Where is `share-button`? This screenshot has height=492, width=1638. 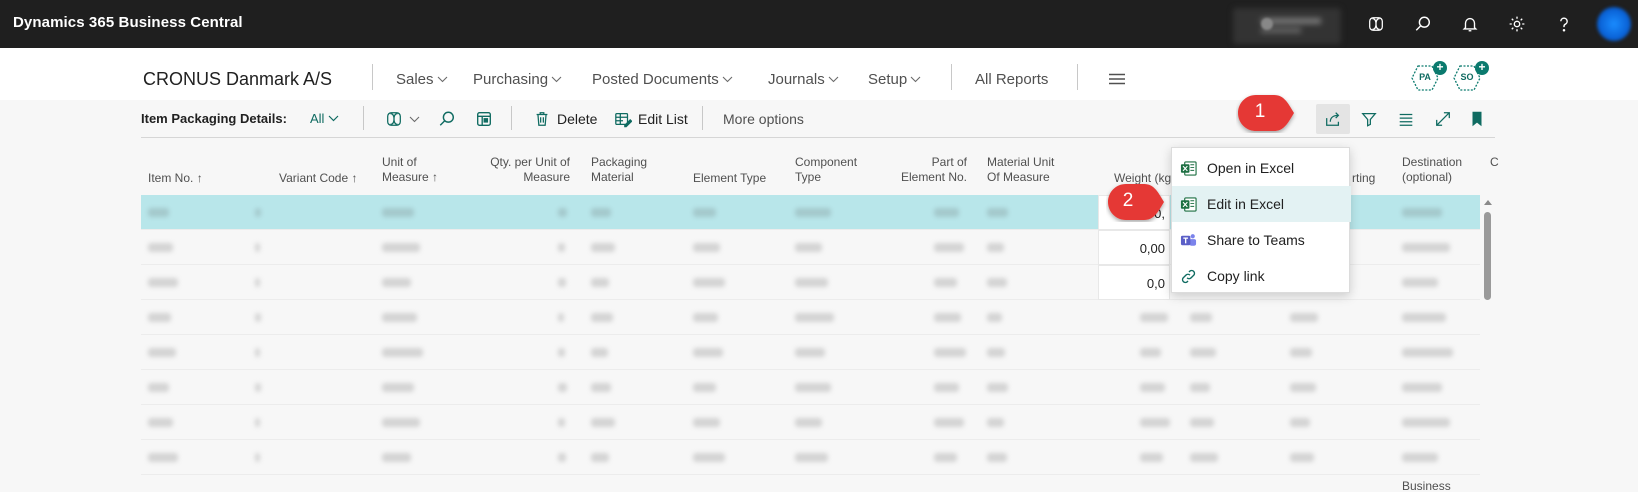 share-button is located at coordinates (1333, 119).